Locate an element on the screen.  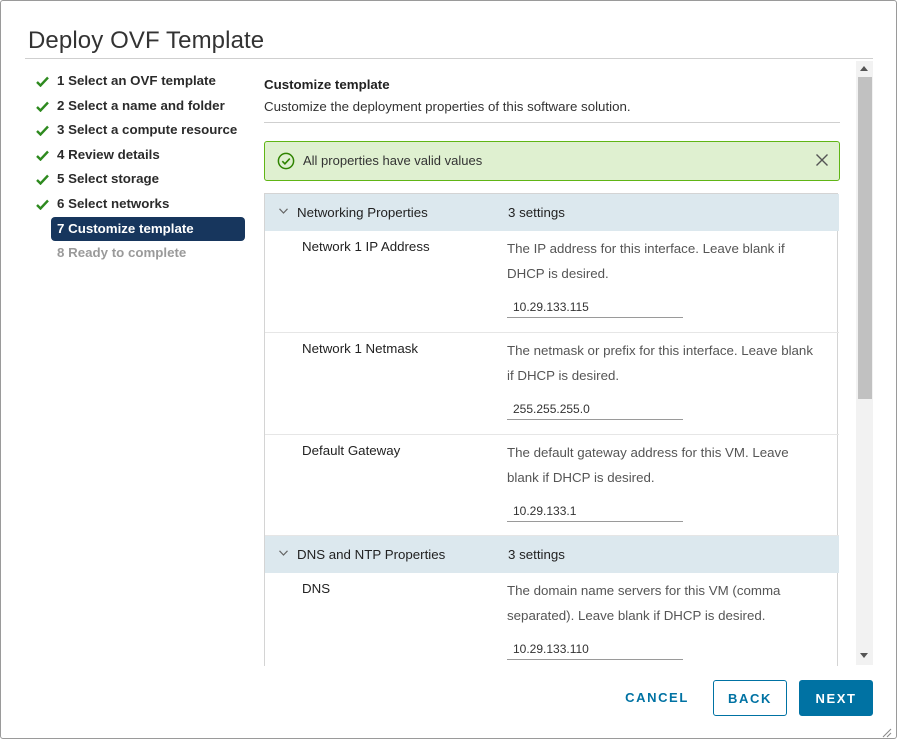
scroll-down-arrow-icon is located at coordinates (864, 656).